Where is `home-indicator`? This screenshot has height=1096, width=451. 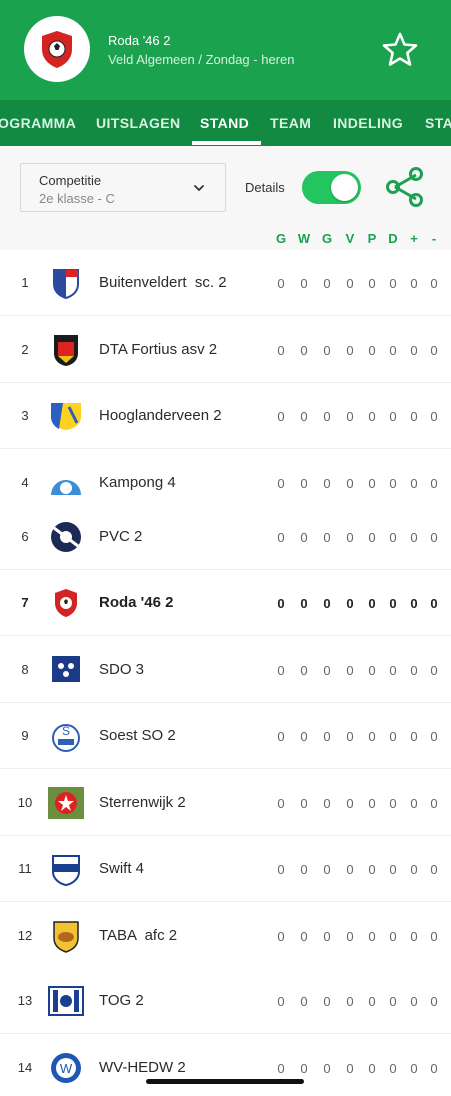 home-indicator is located at coordinates (225, 1081).